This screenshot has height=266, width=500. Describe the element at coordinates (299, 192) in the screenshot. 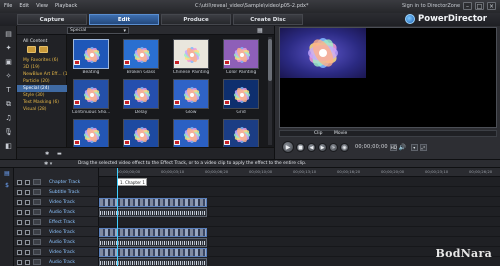

I see `subtitle-track-lane` at that location.